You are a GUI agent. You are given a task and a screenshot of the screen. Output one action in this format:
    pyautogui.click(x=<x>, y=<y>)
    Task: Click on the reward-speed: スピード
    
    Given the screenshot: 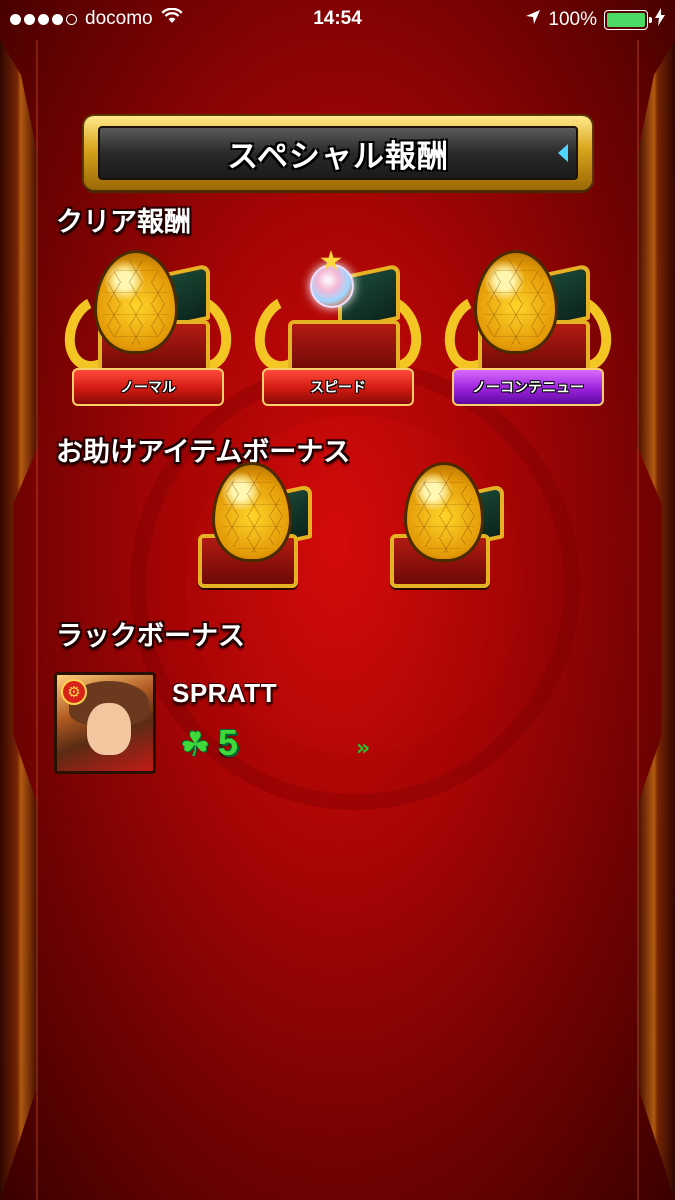 What is the action you would take?
    pyautogui.click(x=338, y=331)
    